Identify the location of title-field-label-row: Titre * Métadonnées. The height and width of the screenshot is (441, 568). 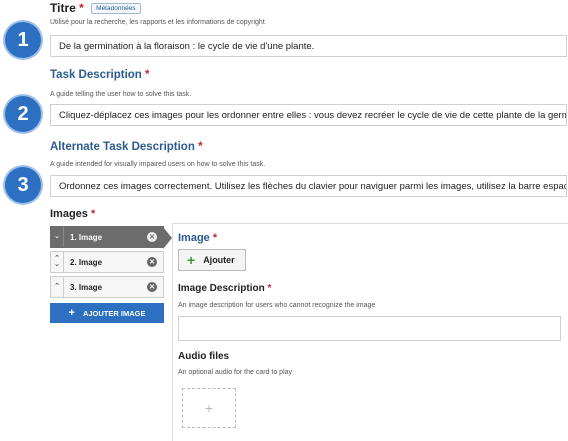
(95, 8).